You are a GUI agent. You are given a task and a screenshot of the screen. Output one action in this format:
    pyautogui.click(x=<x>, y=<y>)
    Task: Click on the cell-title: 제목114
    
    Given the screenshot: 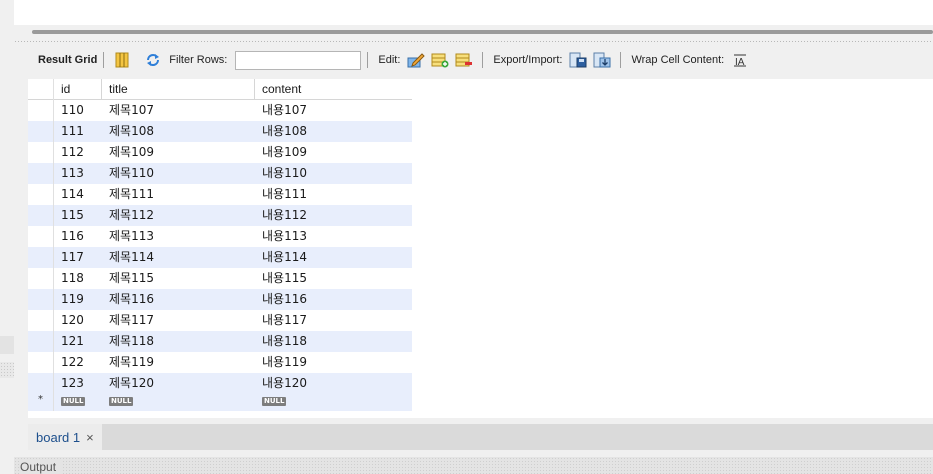 What is the action you would take?
    pyautogui.click(x=178, y=257)
    